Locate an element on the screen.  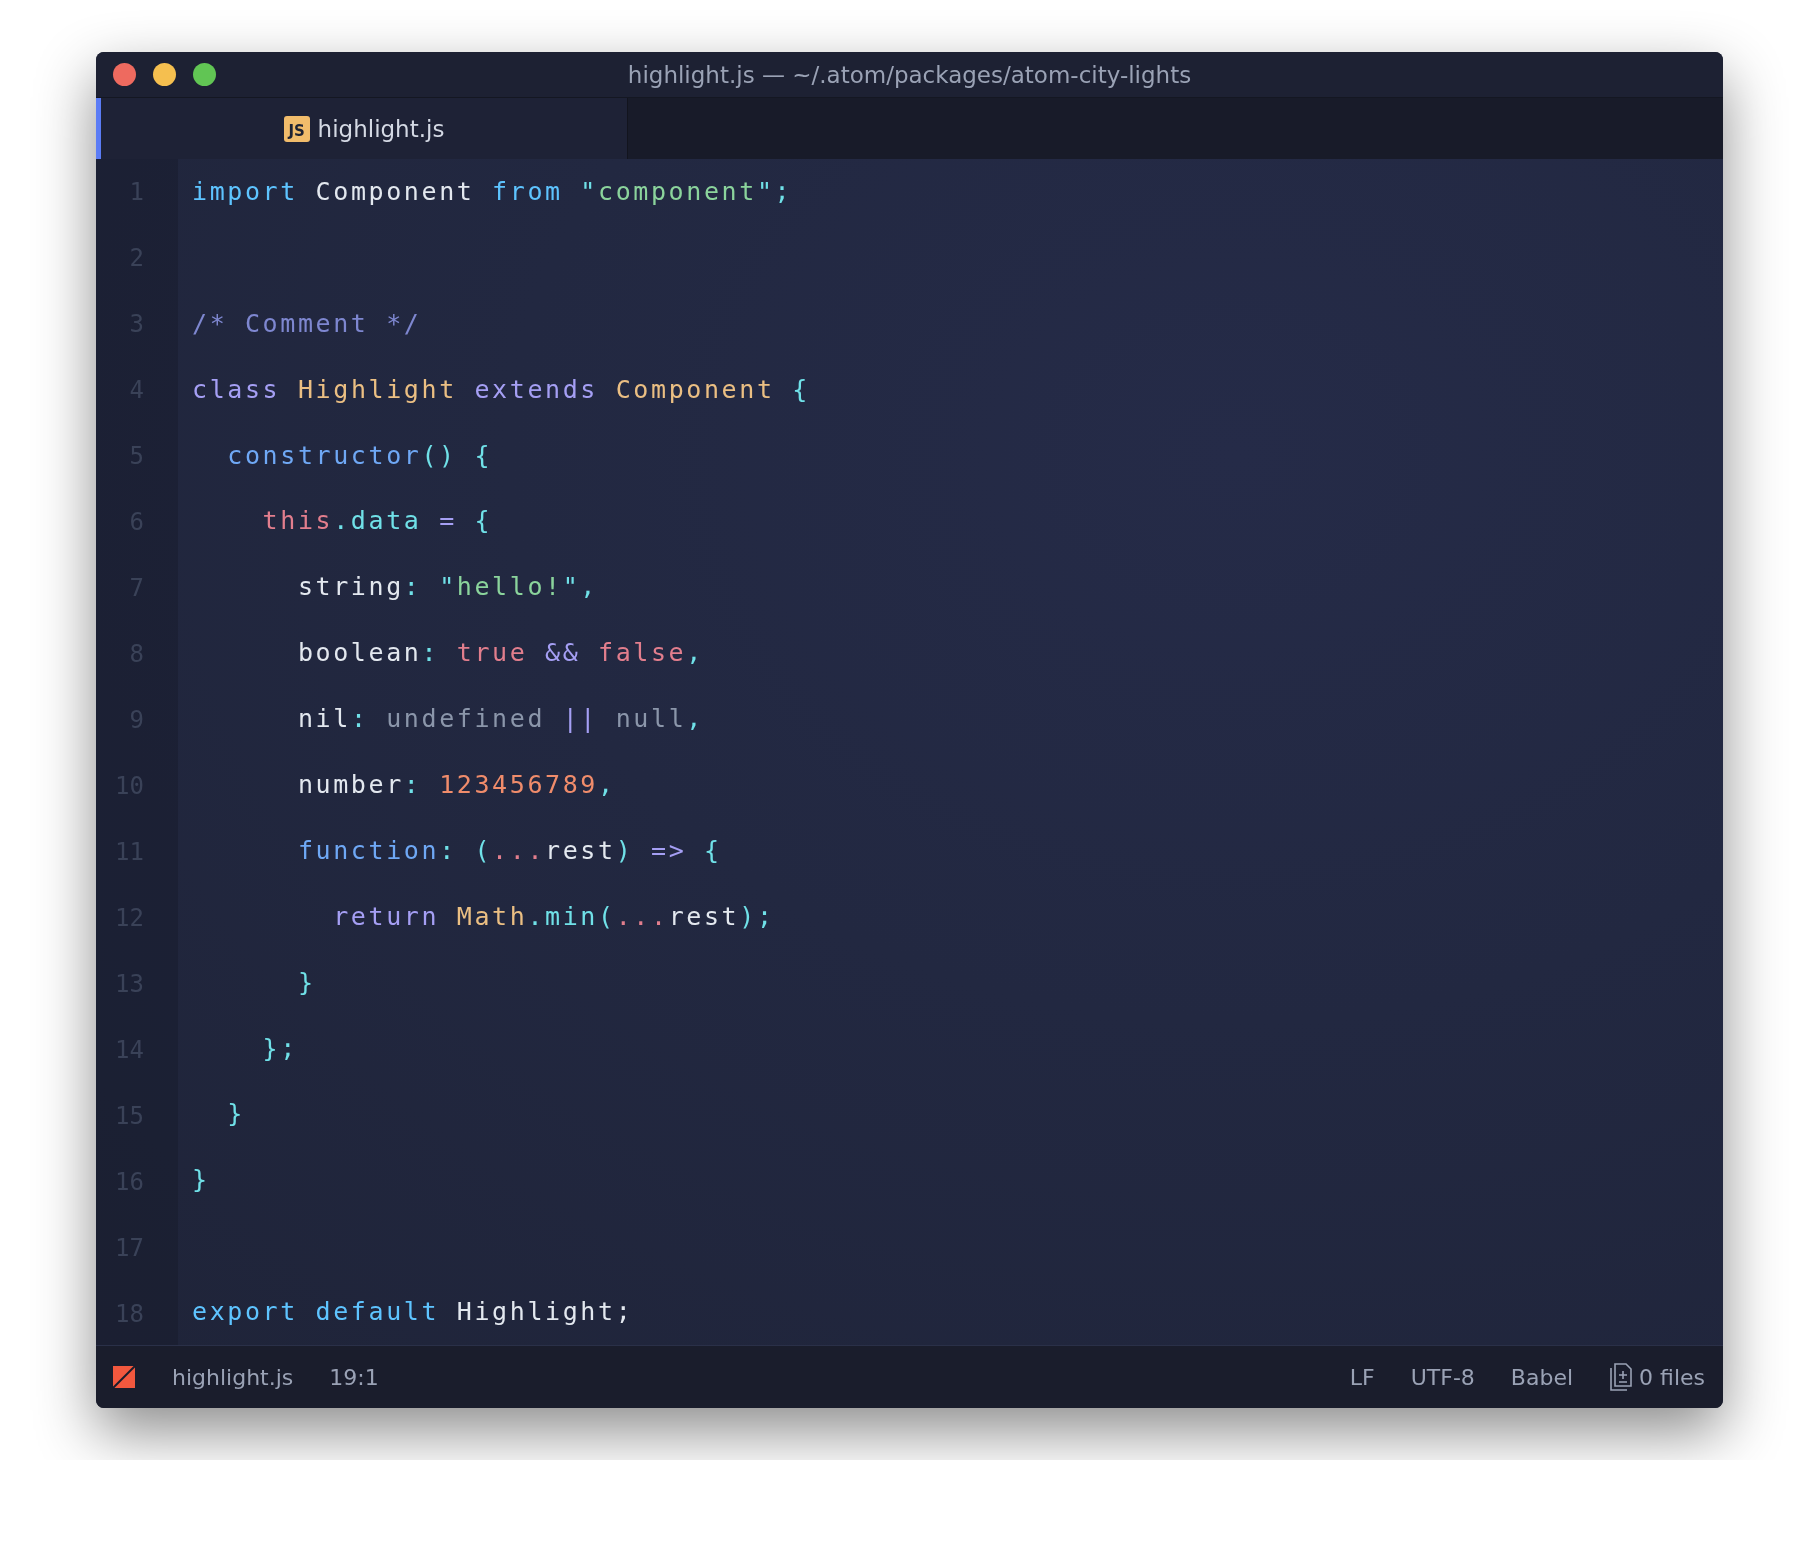
changed-files-count: 0 files is located at coordinates (1672, 1377).